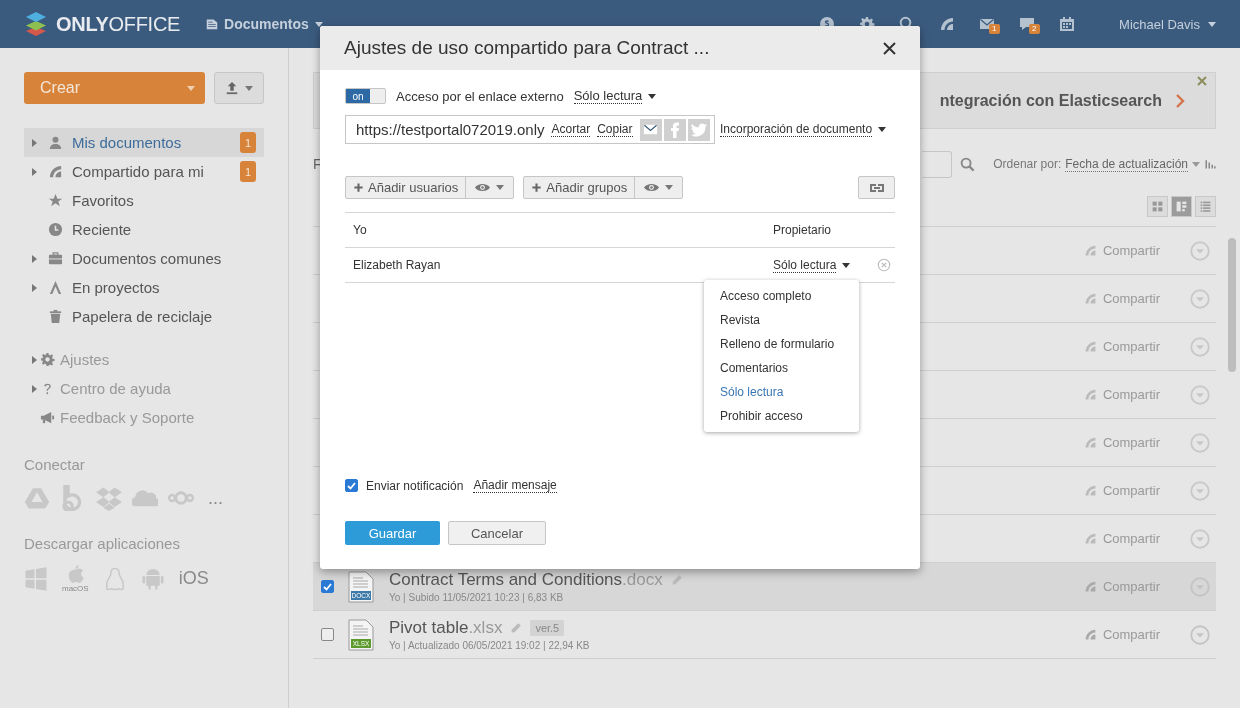 This screenshot has height=708, width=1240. Describe the element at coordinates (530, 129) in the screenshot. I see `share-link-field: https://testportal072019.only Acortar Copiar` at that location.